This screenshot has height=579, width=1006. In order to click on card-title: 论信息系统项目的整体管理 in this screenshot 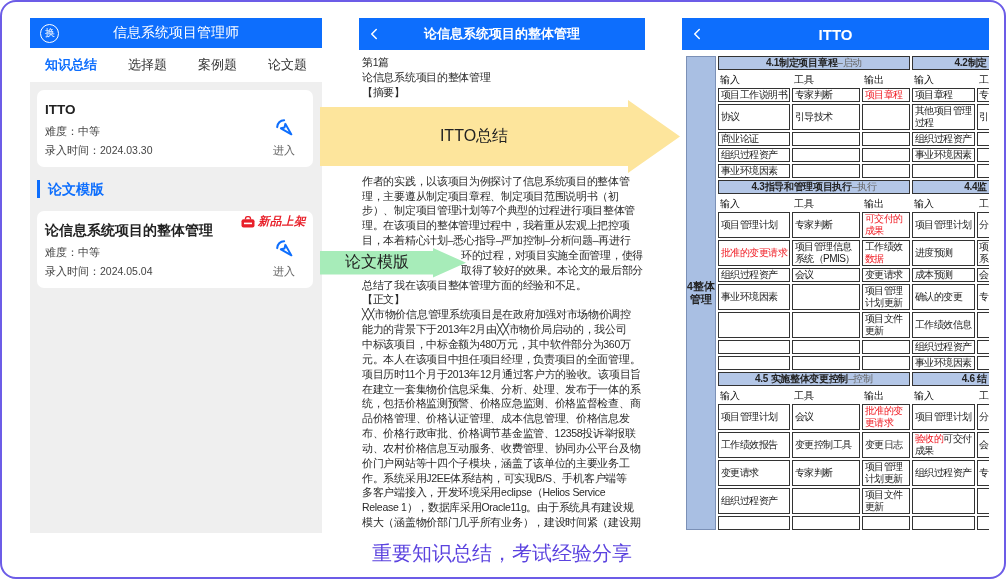, I will do `click(129, 231)`.